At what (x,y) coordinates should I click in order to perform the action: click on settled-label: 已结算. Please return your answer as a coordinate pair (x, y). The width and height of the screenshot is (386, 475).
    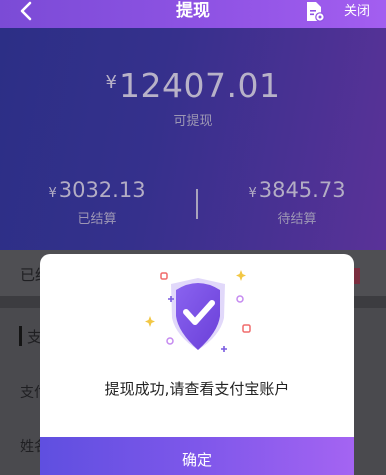
    Looking at the image, I should click on (97, 219).